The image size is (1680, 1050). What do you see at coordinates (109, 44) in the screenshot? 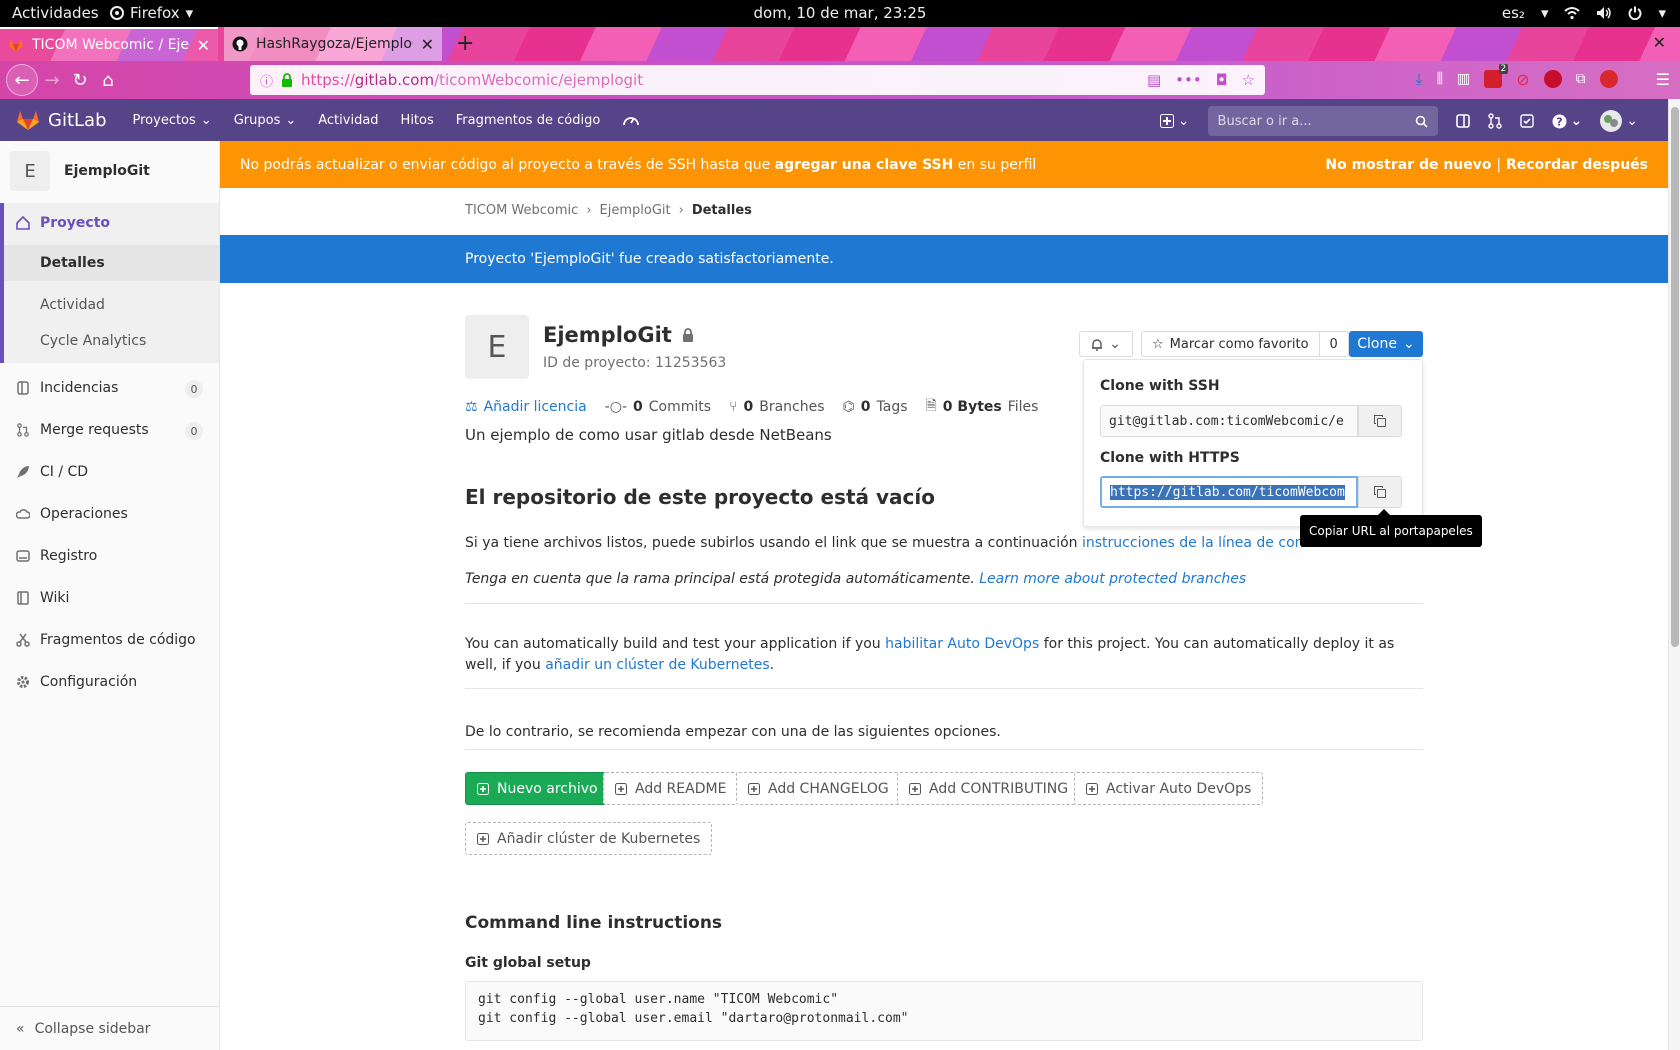
I see `tab-gitlab: TICOM Webcomic / Ejem ✕` at bounding box center [109, 44].